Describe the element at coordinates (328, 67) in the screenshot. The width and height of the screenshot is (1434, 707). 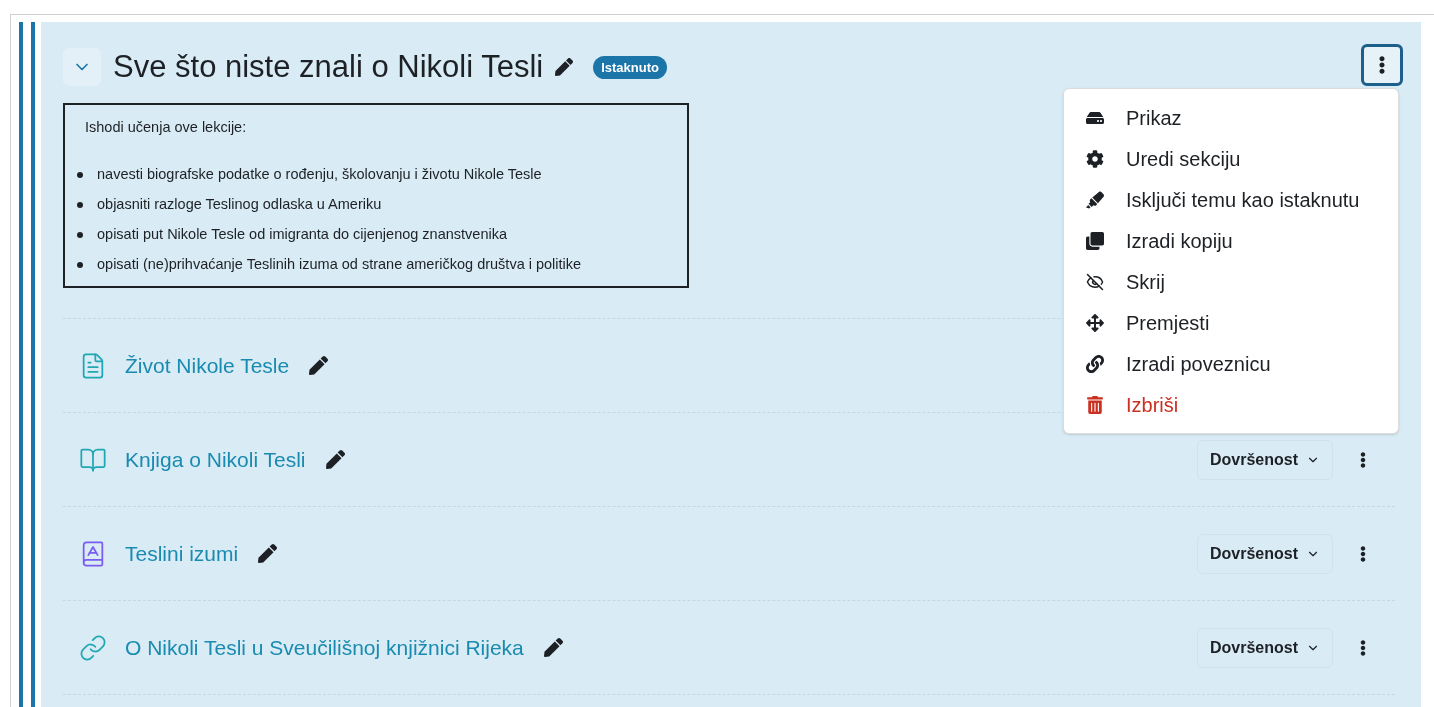
I see `section-title: Sve što niste znali o Nikoli Tesli` at that location.